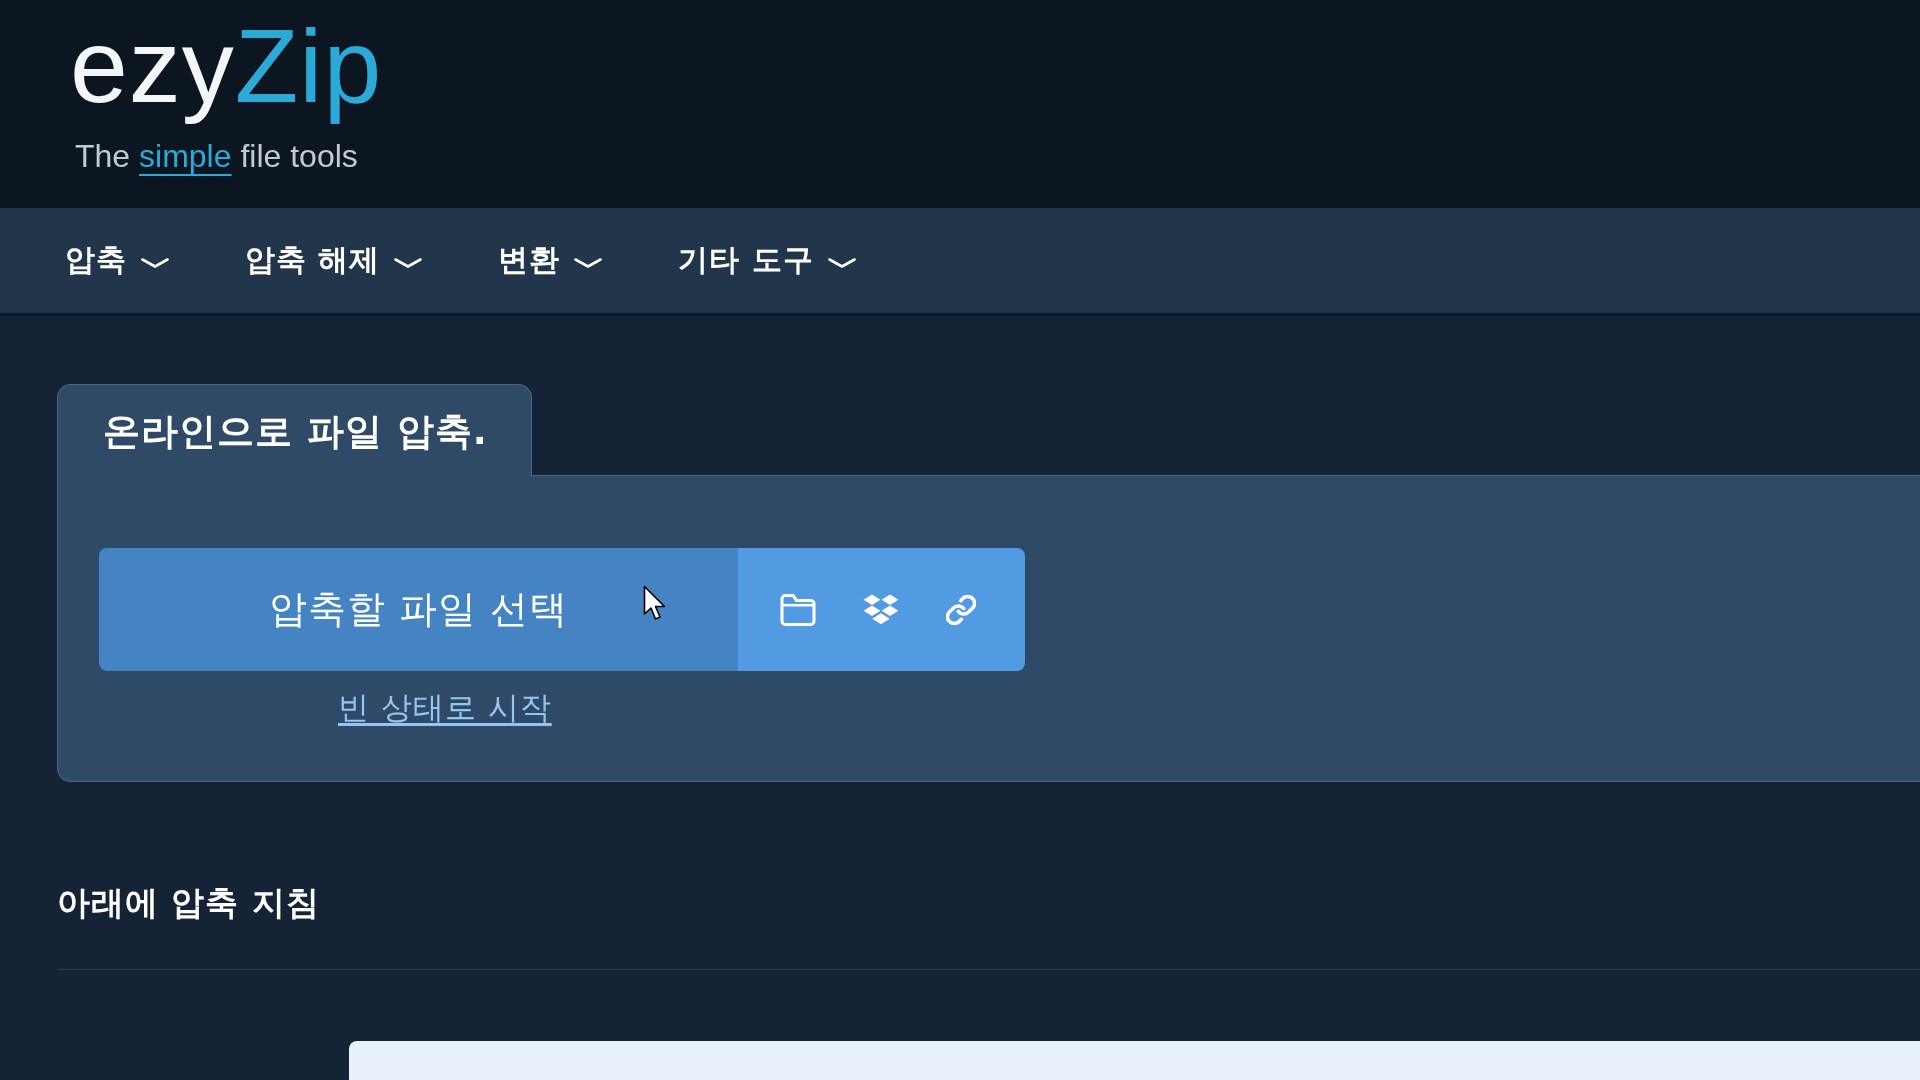 This screenshot has height=1080, width=1920. I want to click on start-empty-link: 빈 상태로 시작, so click(445, 707).